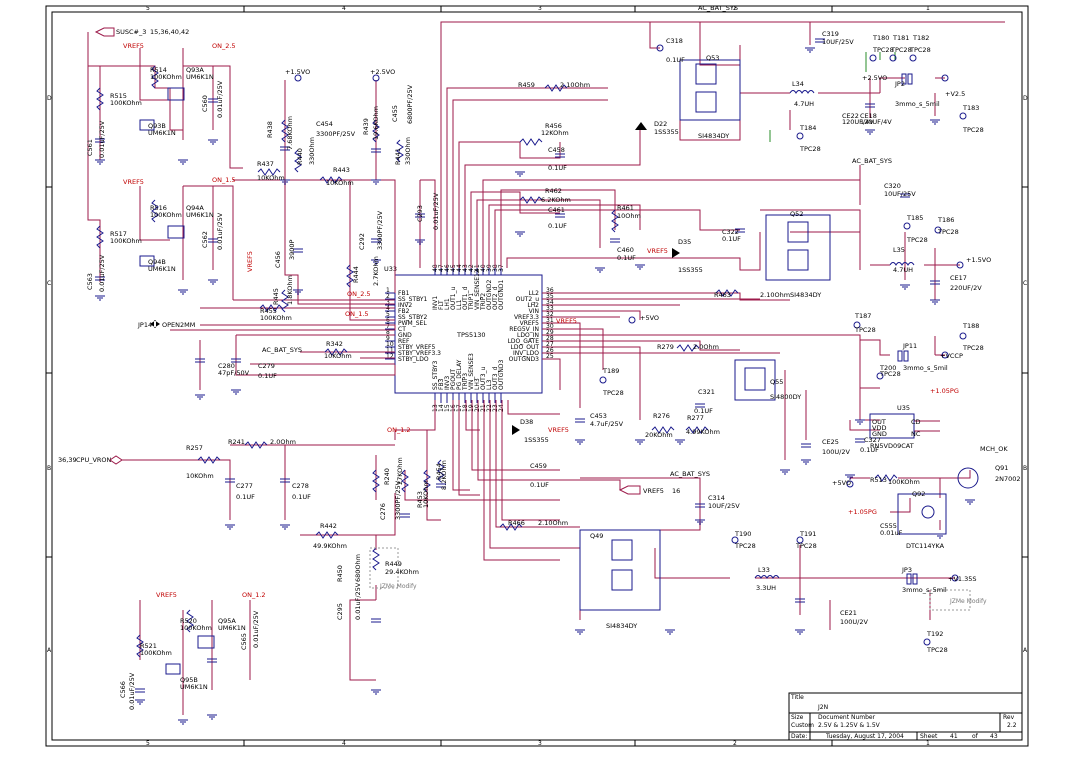 This screenshot has width=1080, height=763. What do you see at coordinates (666, 132) in the screenshot?
I see `label-d22v: 1SS355` at bounding box center [666, 132].